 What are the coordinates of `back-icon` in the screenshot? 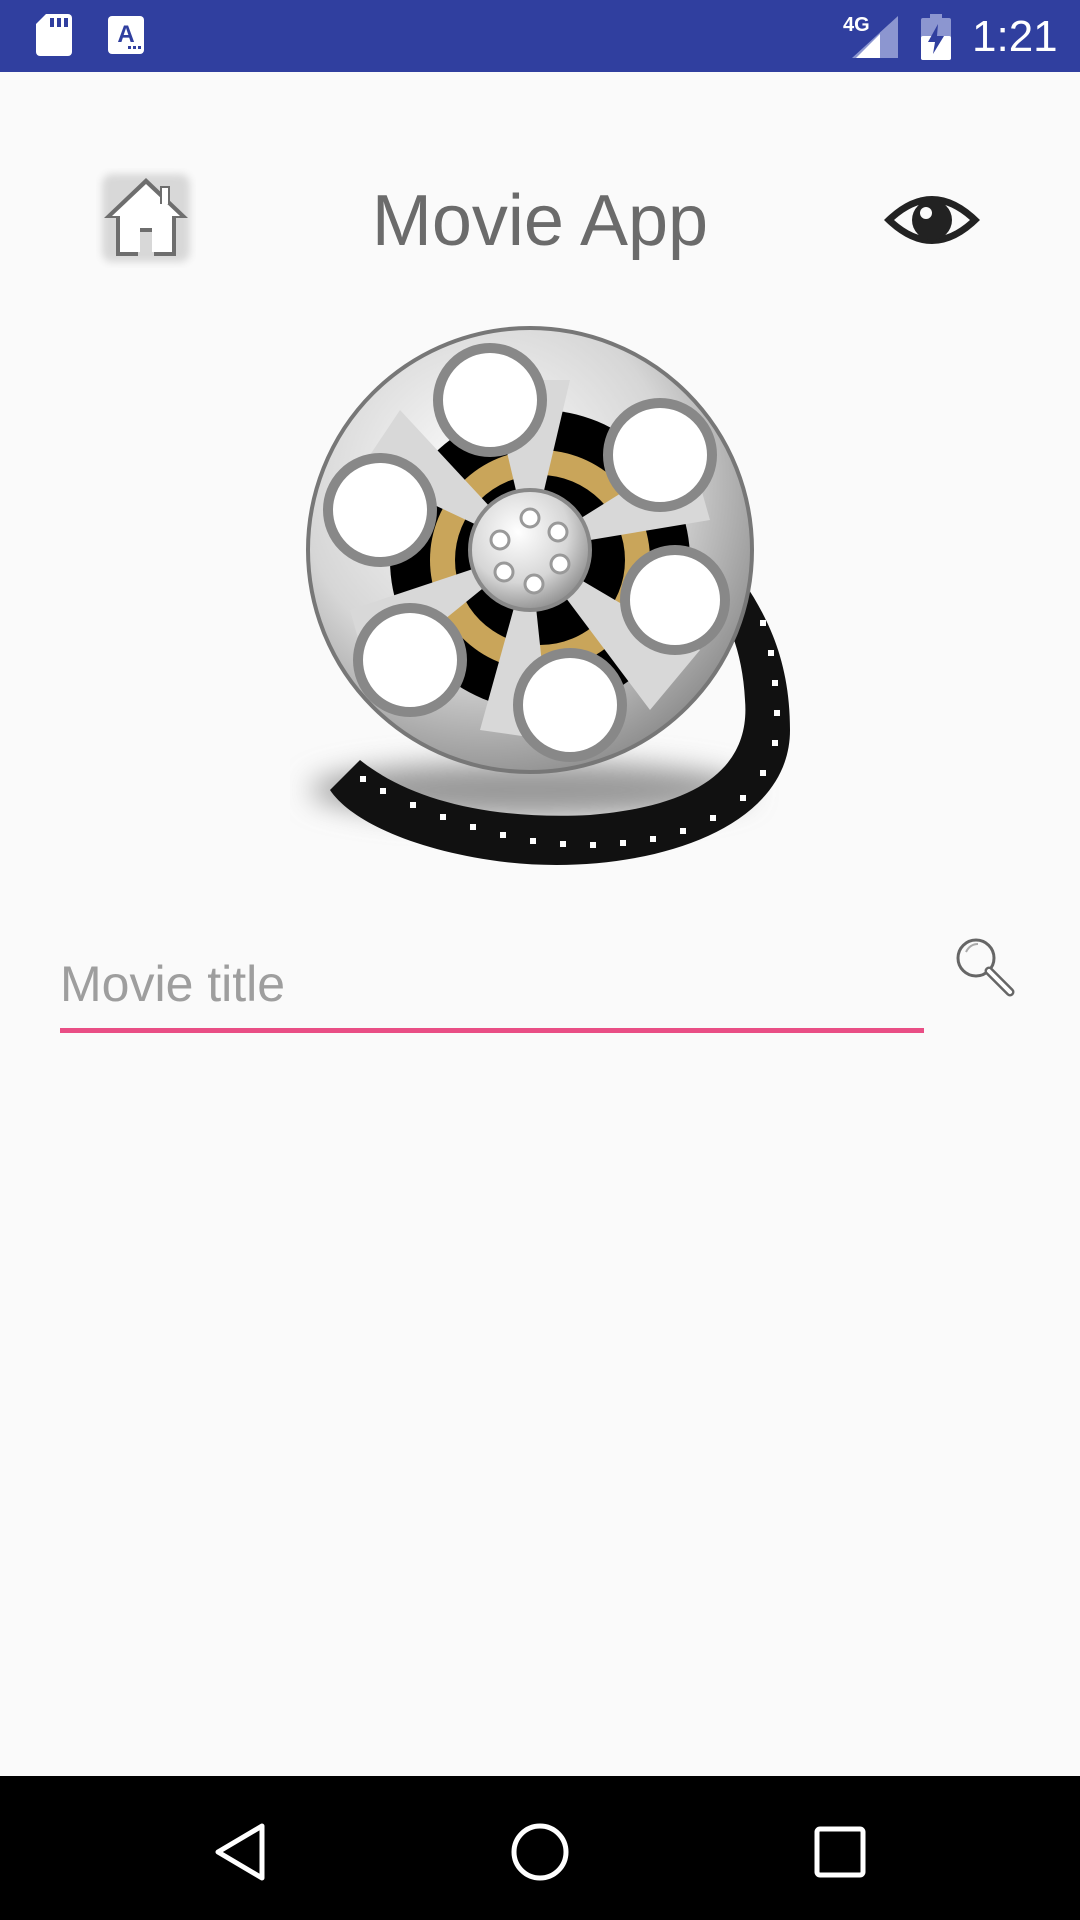 It's located at (240, 1852).